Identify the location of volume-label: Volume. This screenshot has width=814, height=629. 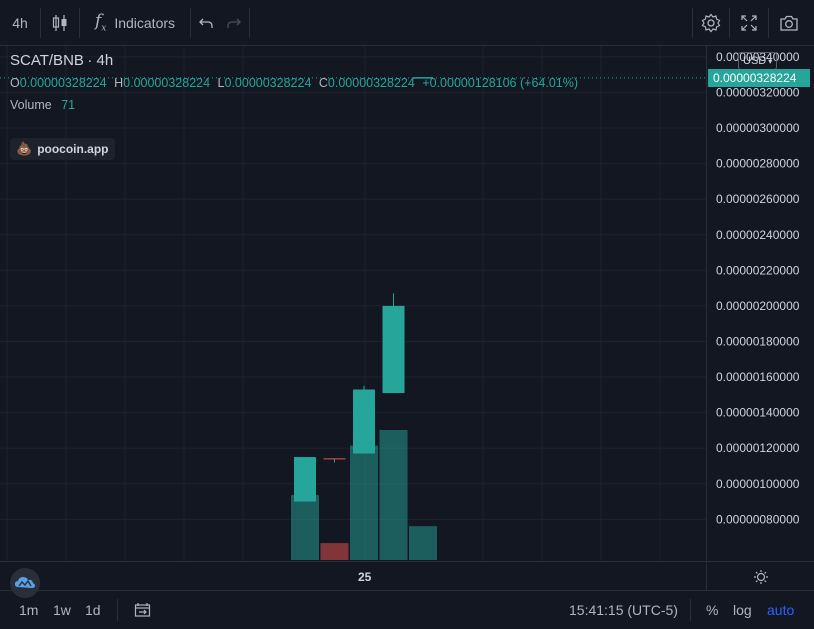
(31, 105).